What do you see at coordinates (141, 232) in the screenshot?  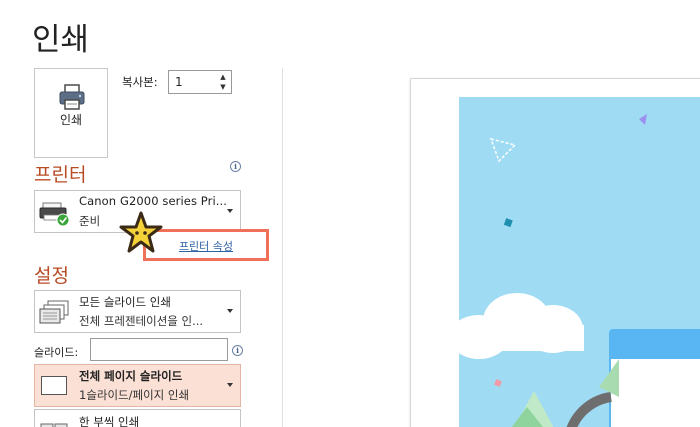 I see `star-cursor-icon` at bounding box center [141, 232].